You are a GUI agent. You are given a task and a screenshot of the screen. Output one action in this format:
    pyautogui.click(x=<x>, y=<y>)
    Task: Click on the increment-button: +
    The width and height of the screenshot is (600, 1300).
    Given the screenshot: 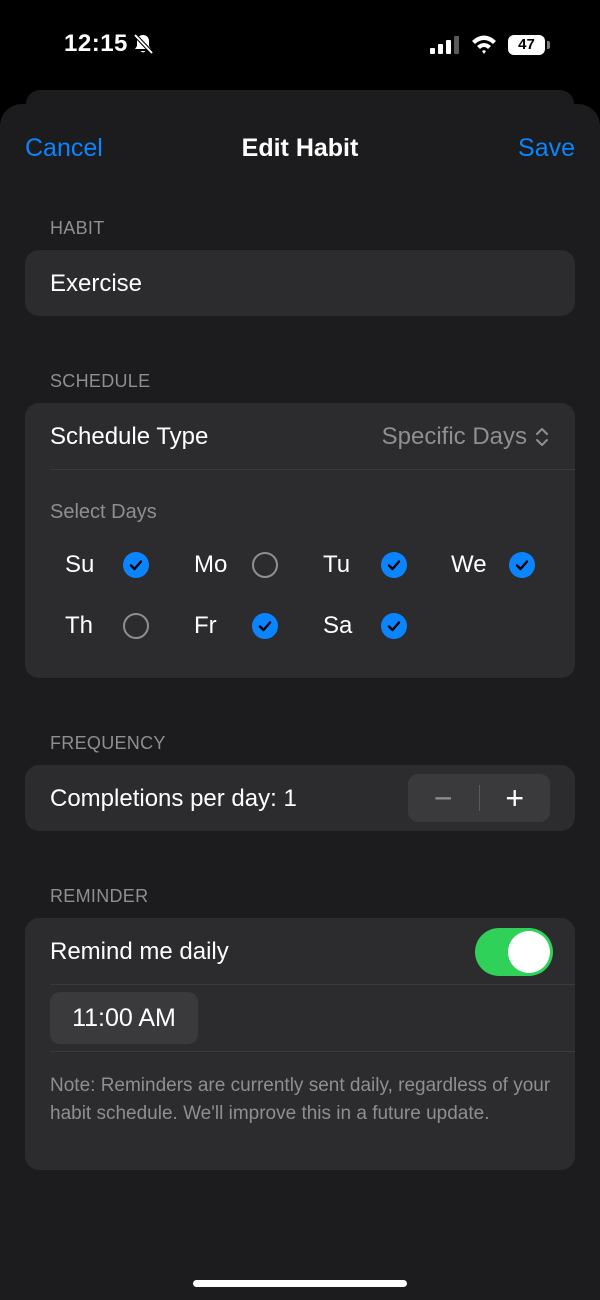 What is the action you would take?
    pyautogui.click(x=515, y=798)
    